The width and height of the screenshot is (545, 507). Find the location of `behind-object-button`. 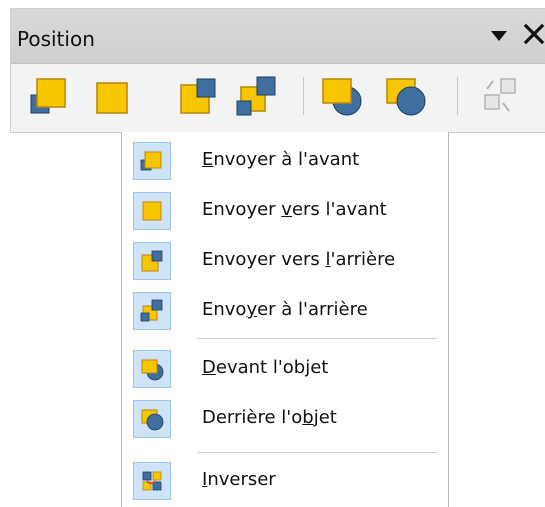

behind-object-button is located at coordinates (406, 96).